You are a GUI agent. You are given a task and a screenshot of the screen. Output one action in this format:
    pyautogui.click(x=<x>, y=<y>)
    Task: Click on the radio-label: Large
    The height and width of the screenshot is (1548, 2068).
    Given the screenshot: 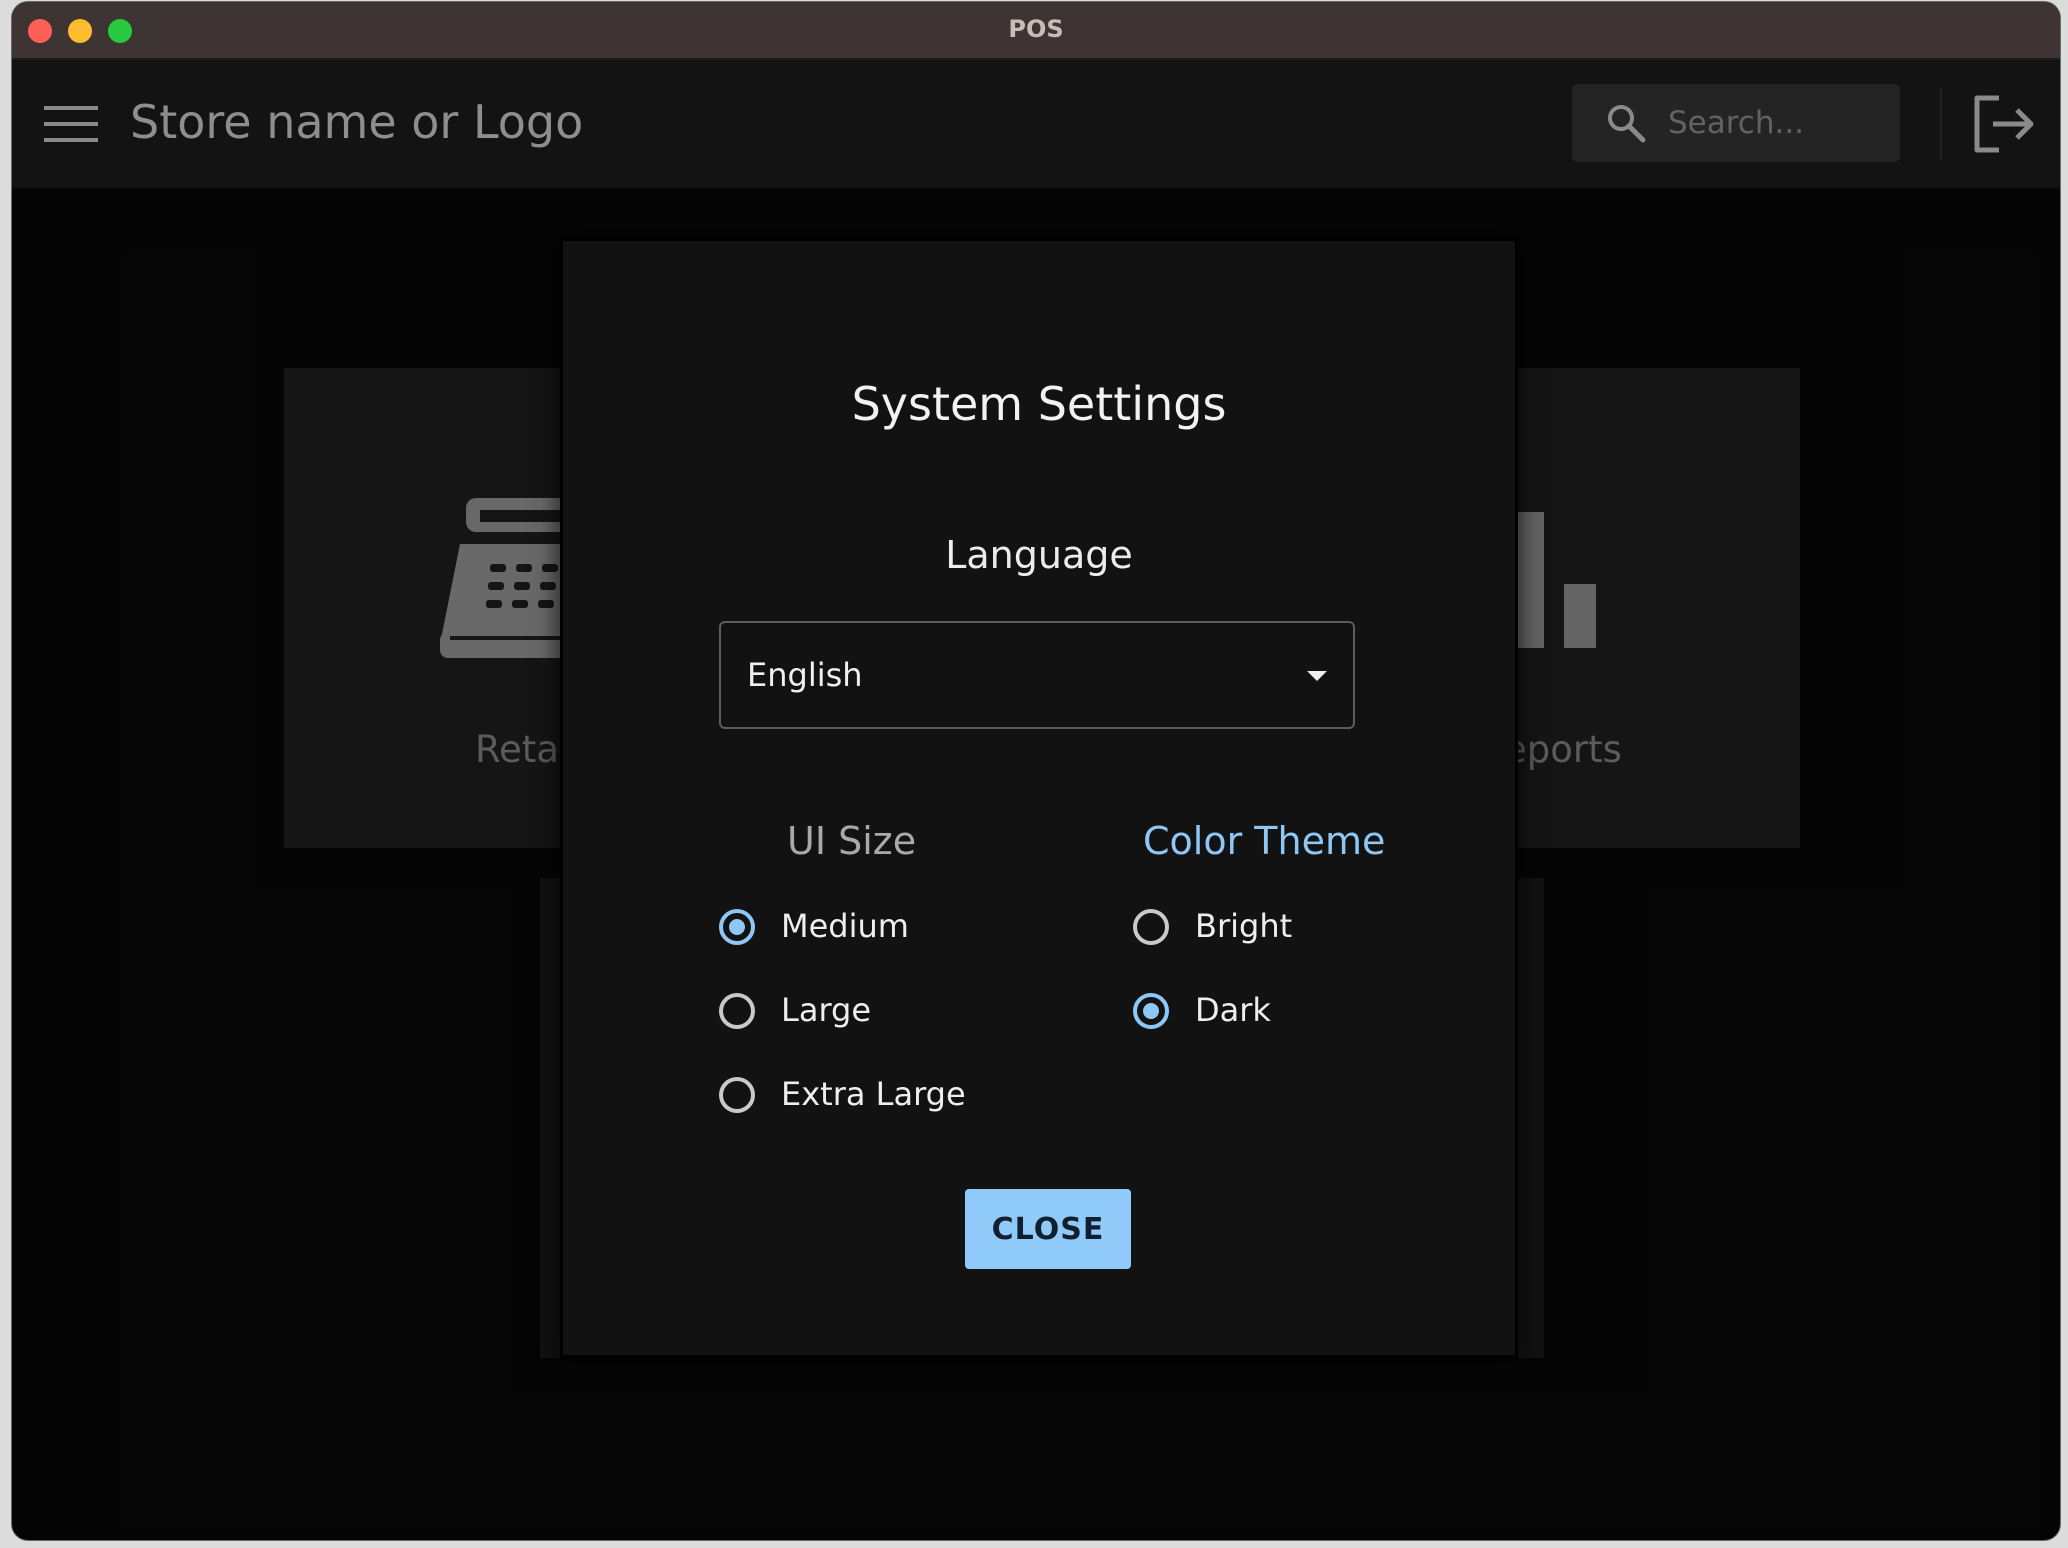 What is the action you would take?
    pyautogui.click(x=826, y=1010)
    